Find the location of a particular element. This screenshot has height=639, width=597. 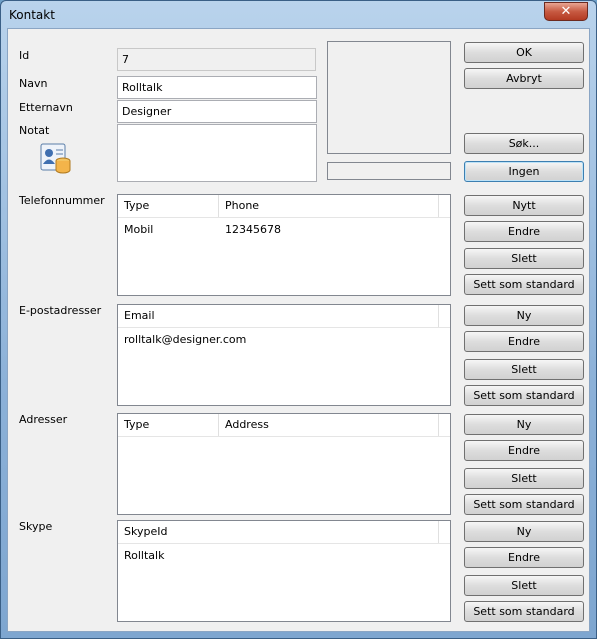

skype-list: SkypeId Rolltalk is located at coordinates (284, 571).